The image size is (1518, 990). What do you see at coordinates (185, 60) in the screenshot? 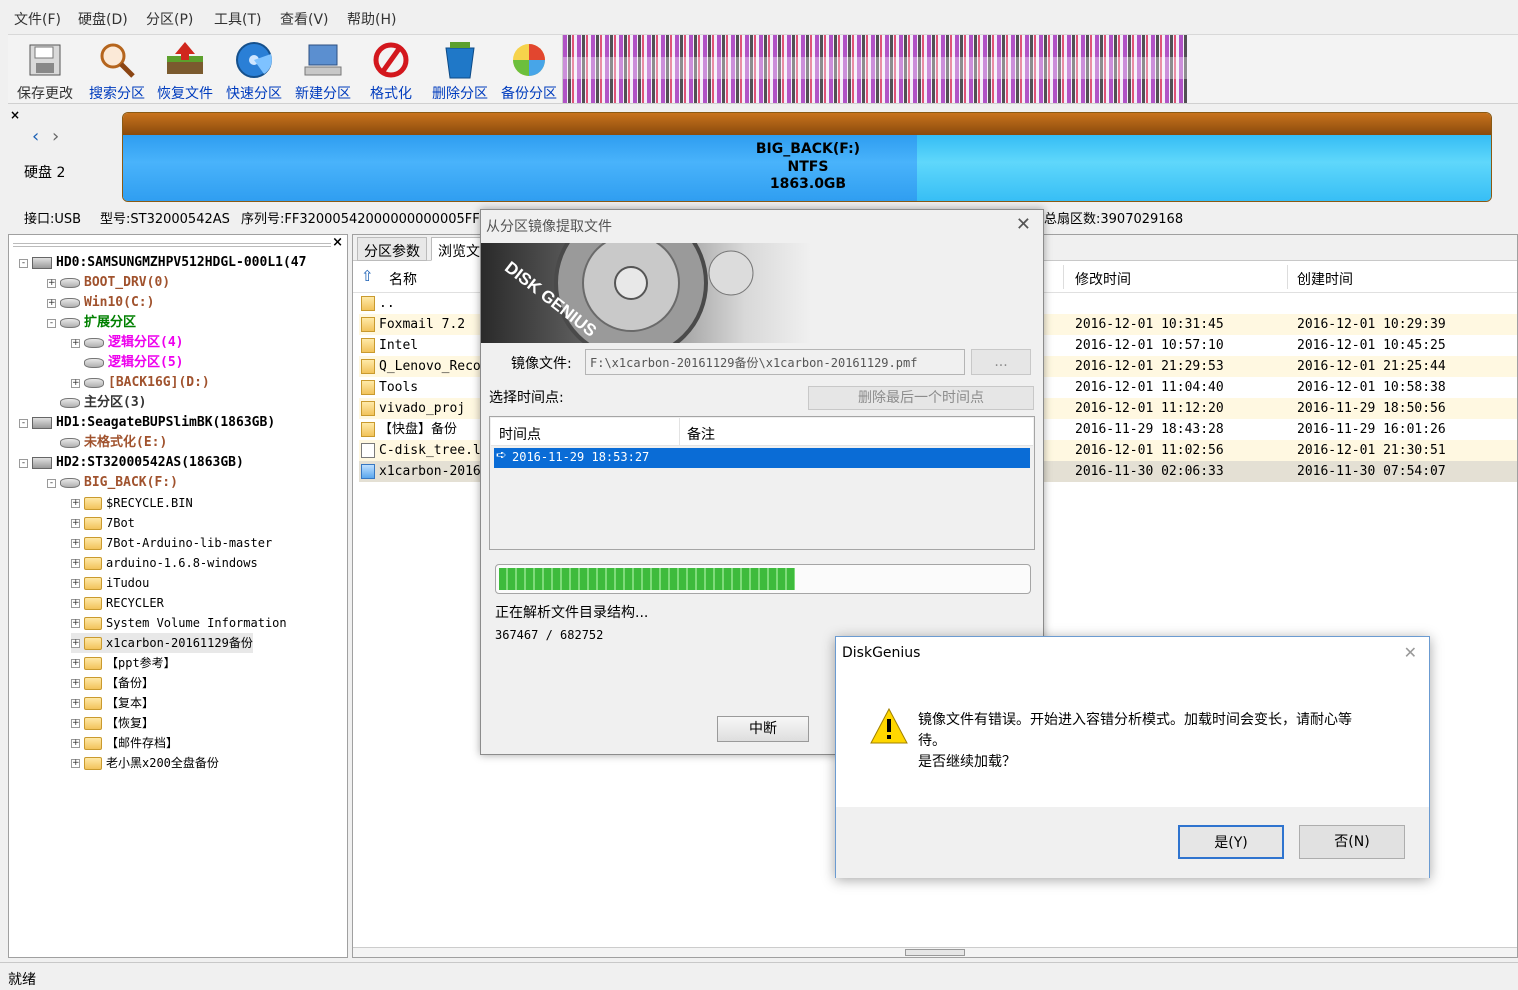
I see `recover-files-icon` at bounding box center [185, 60].